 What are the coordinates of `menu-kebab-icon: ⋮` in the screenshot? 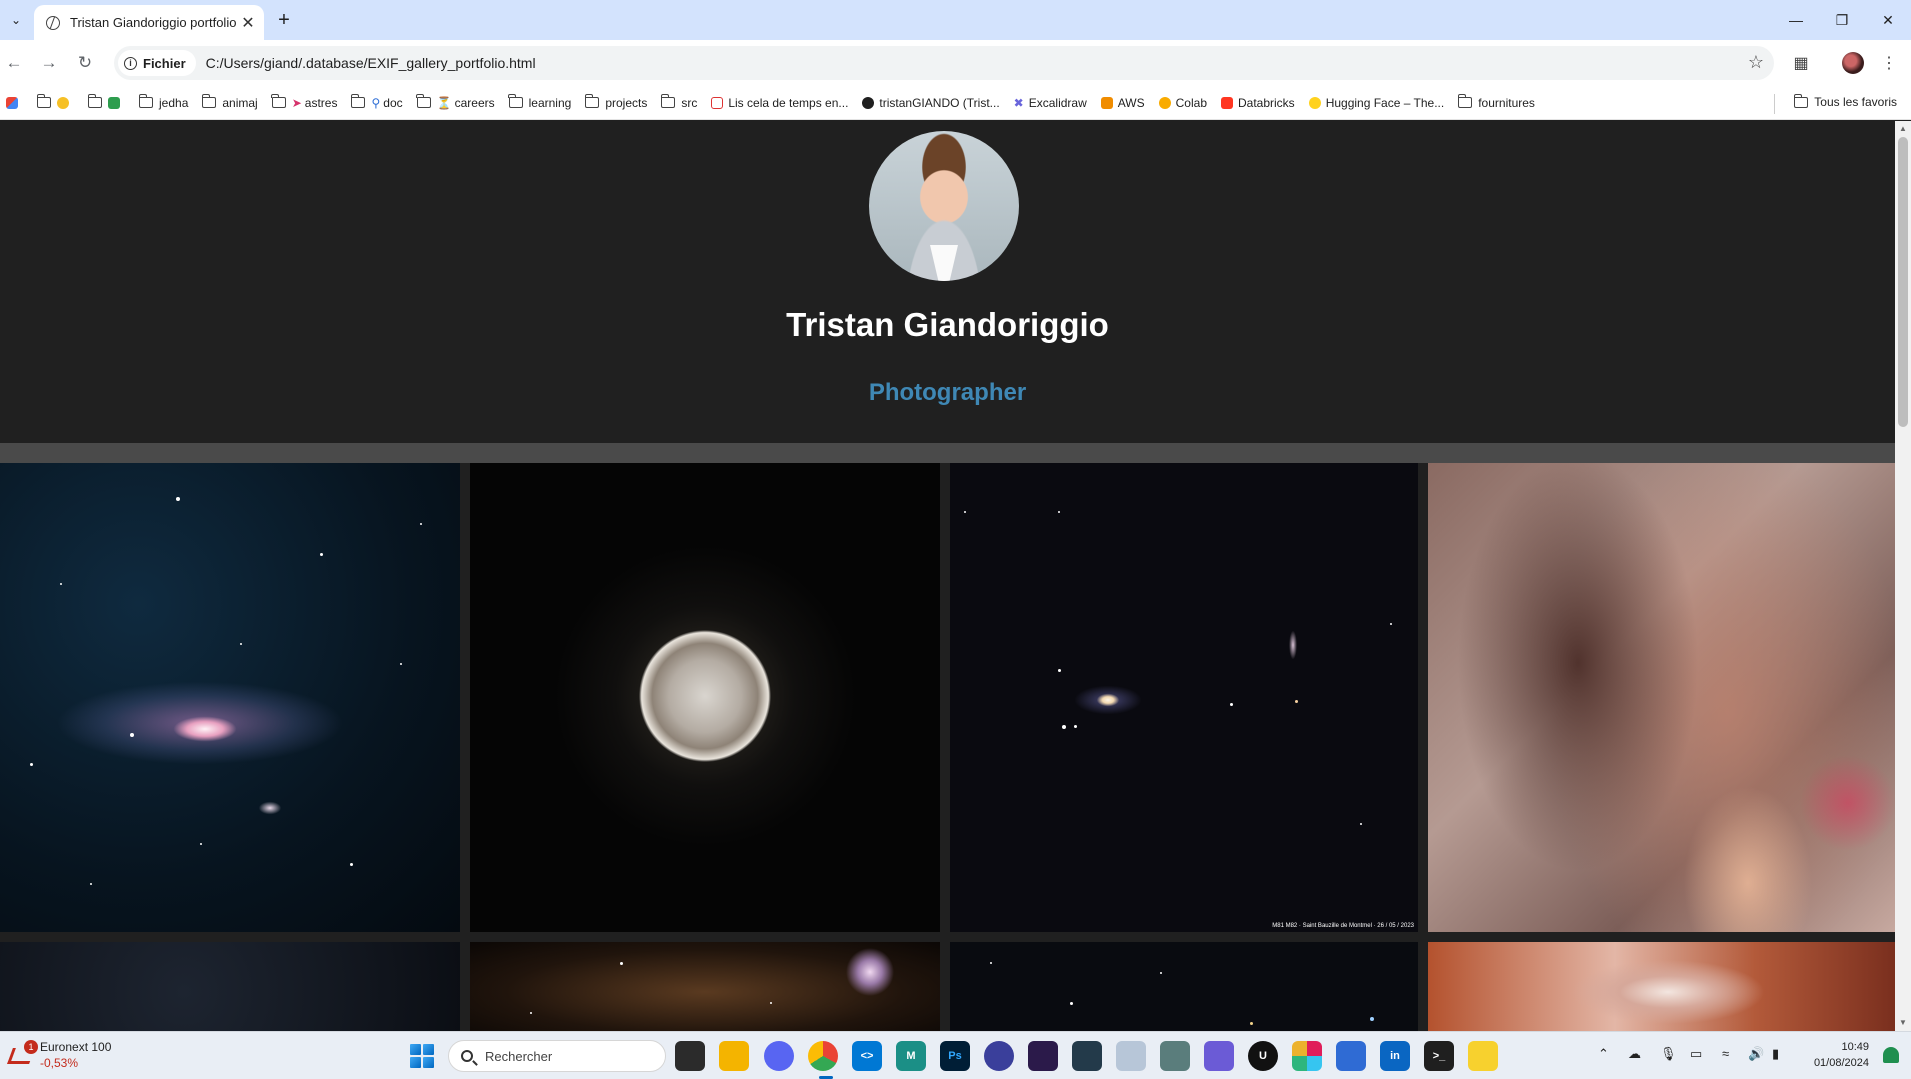 It's located at (1889, 63).